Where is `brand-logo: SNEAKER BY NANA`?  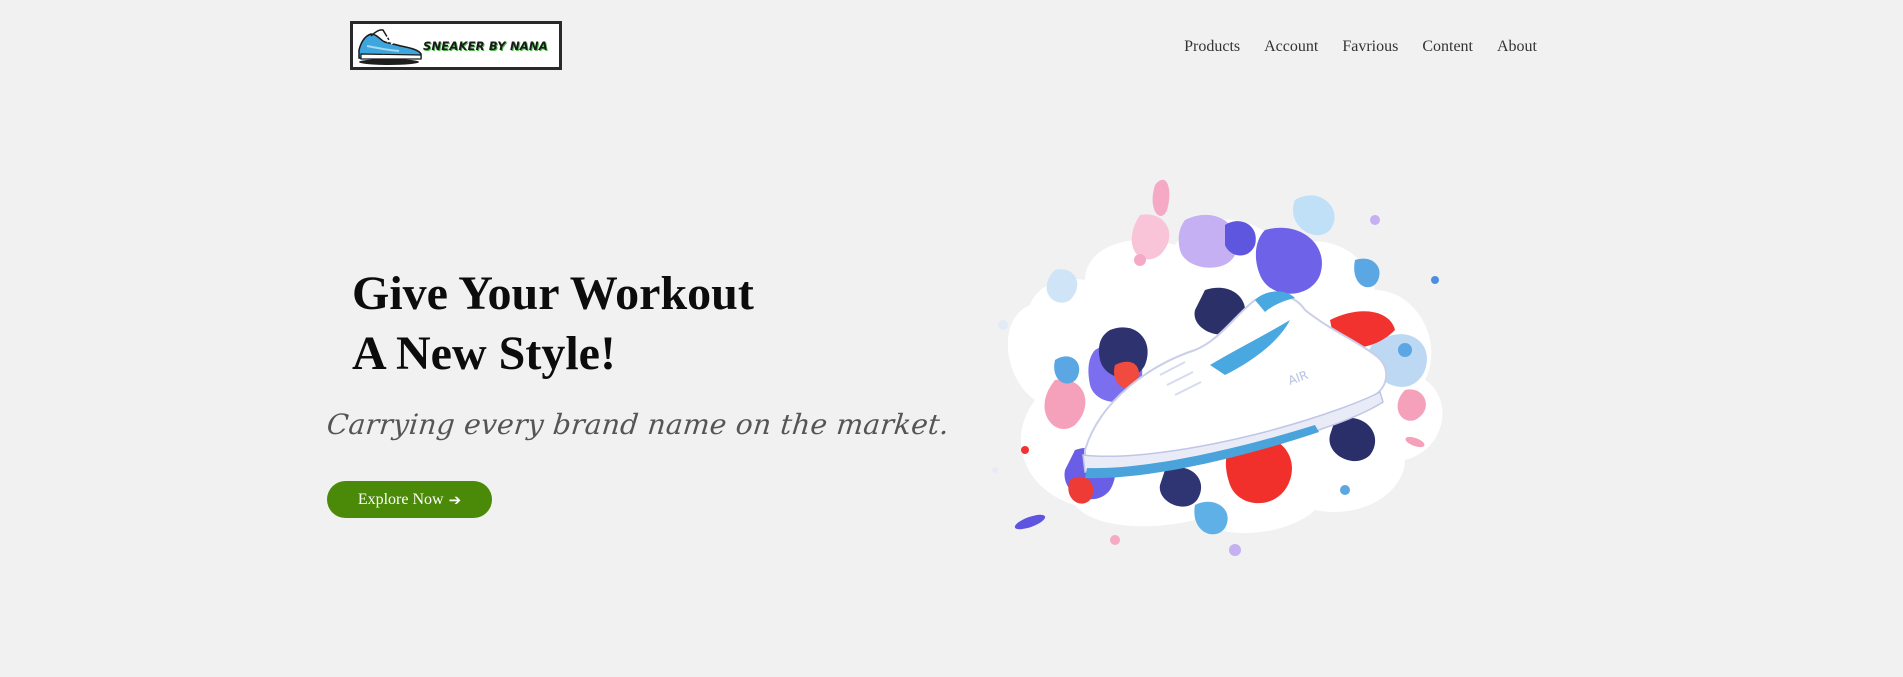
brand-logo: SNEAKER BY NANA is located at coordinates (456, 45).